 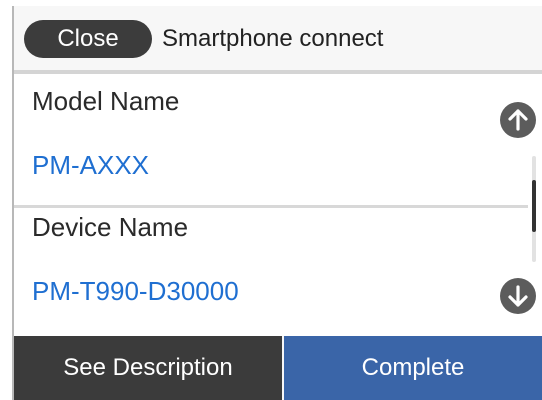 I want to click on scroll-down-button, so click(x=518, y=296).